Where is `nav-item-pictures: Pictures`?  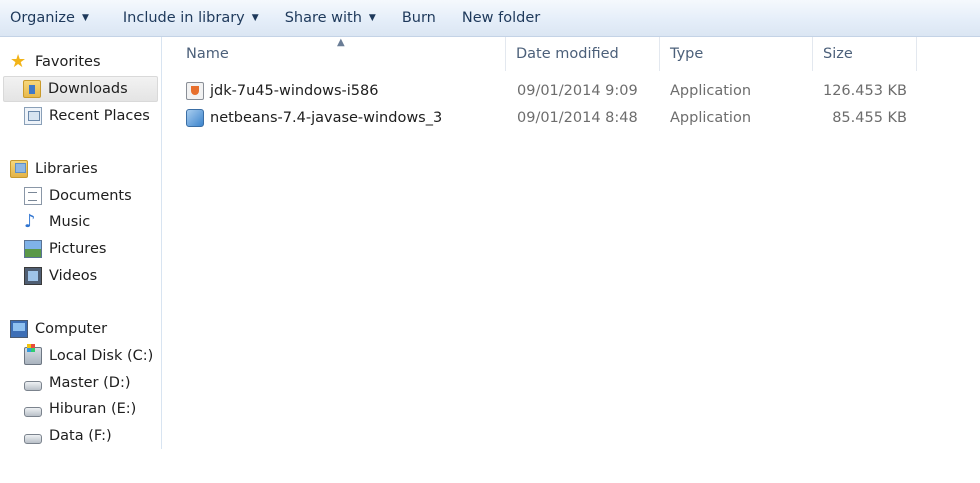
nav-item-pictures: Pictures is located at coordinates (65, 249).